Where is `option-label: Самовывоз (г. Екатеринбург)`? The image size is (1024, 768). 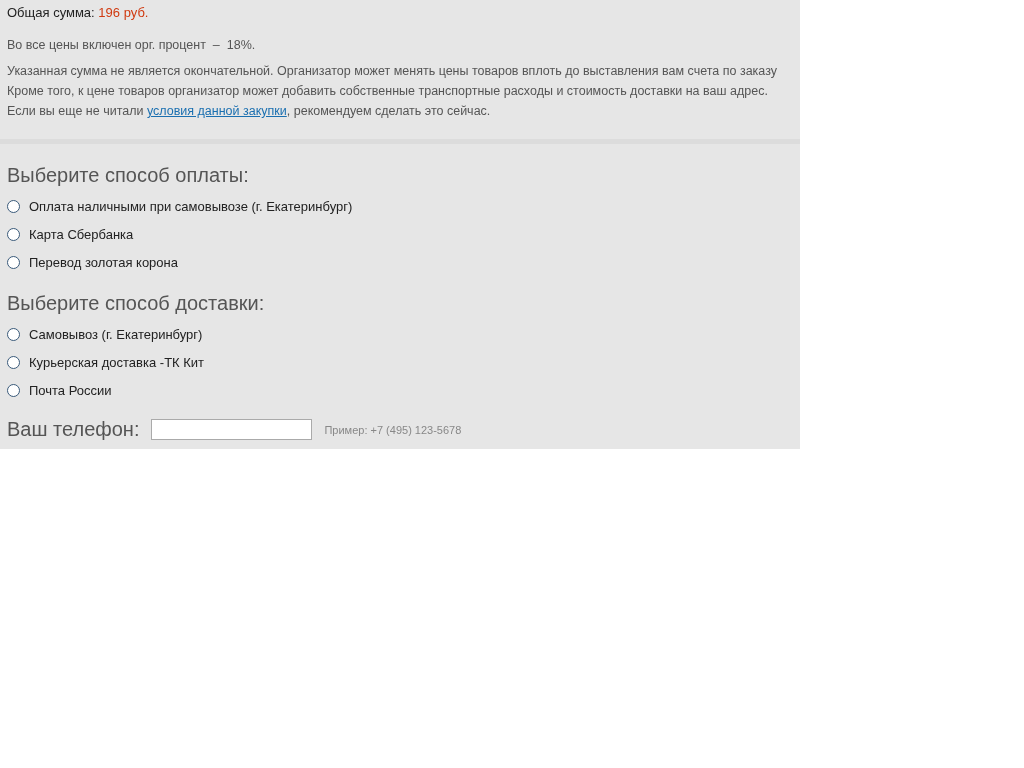
option-label: Самовывоз (г. Екатеринбург) is located at coordinates (116, 334).